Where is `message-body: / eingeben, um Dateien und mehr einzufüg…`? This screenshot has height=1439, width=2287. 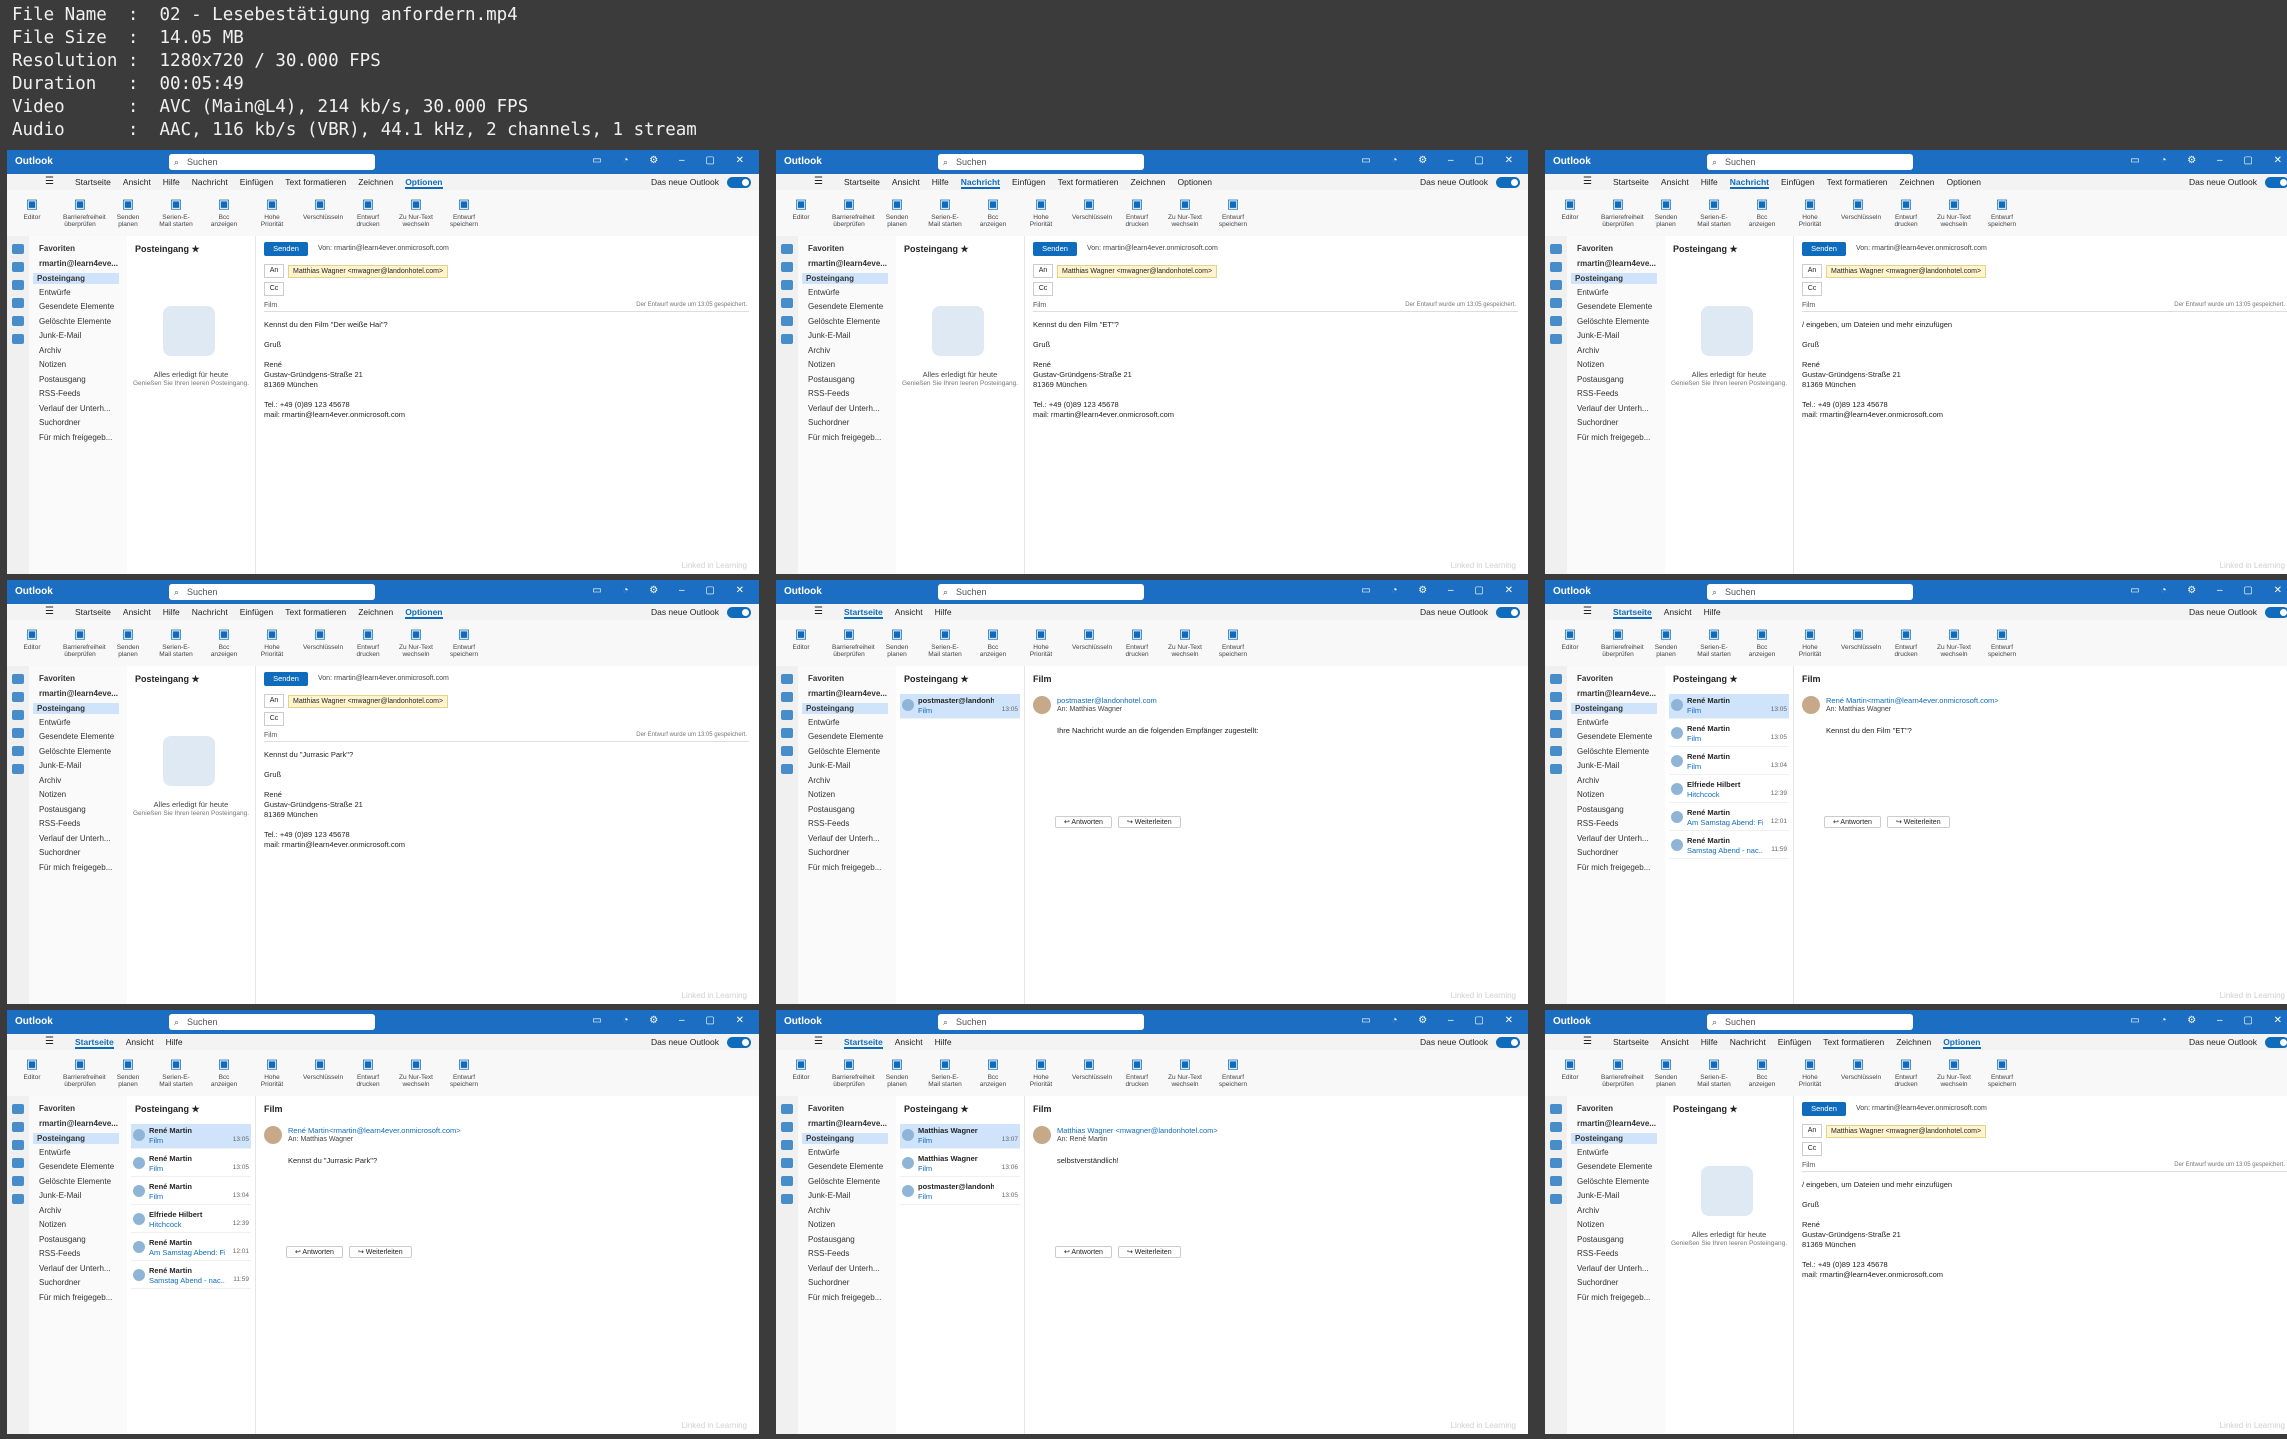 message-body: / eingeben, um Dateien und mehr einzufüg… is located at coordinates (2044, 1230).